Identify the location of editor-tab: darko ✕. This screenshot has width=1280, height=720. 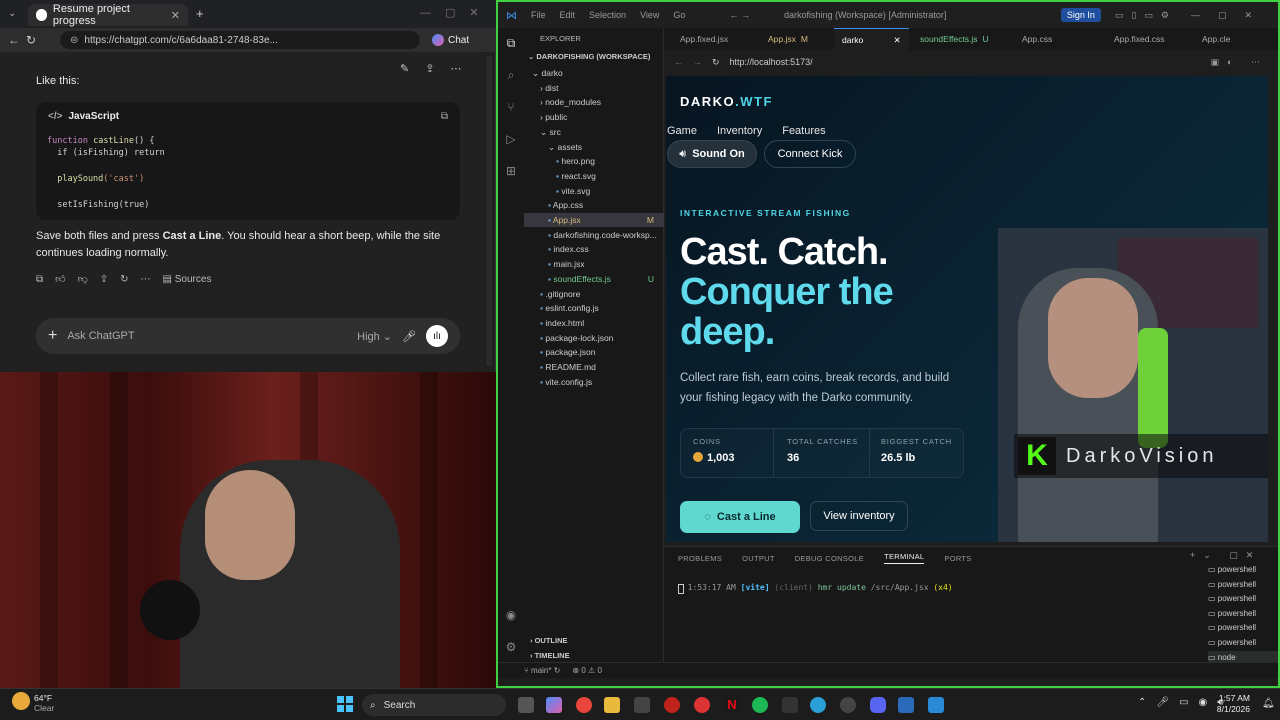
(871, 39).